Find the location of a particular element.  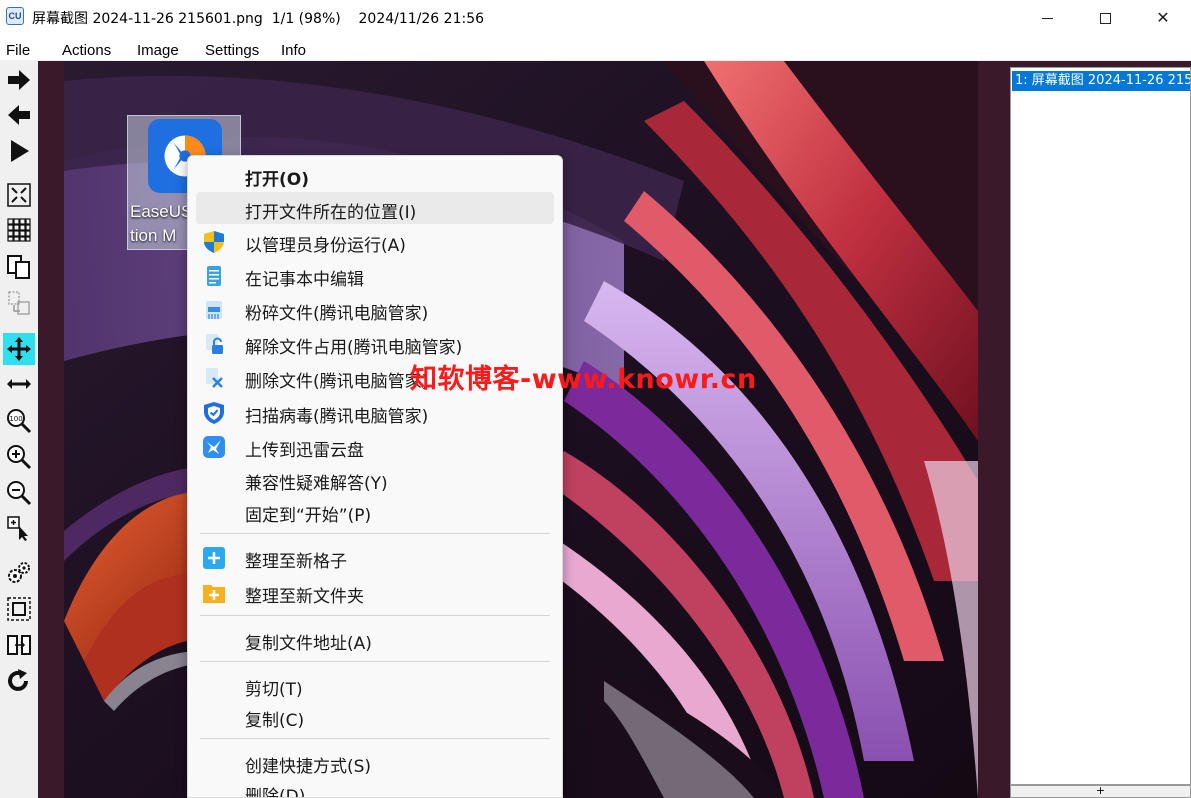

ctx-create-shortcut: 创建快捷方式(S) is located at coordinates (375, 762).